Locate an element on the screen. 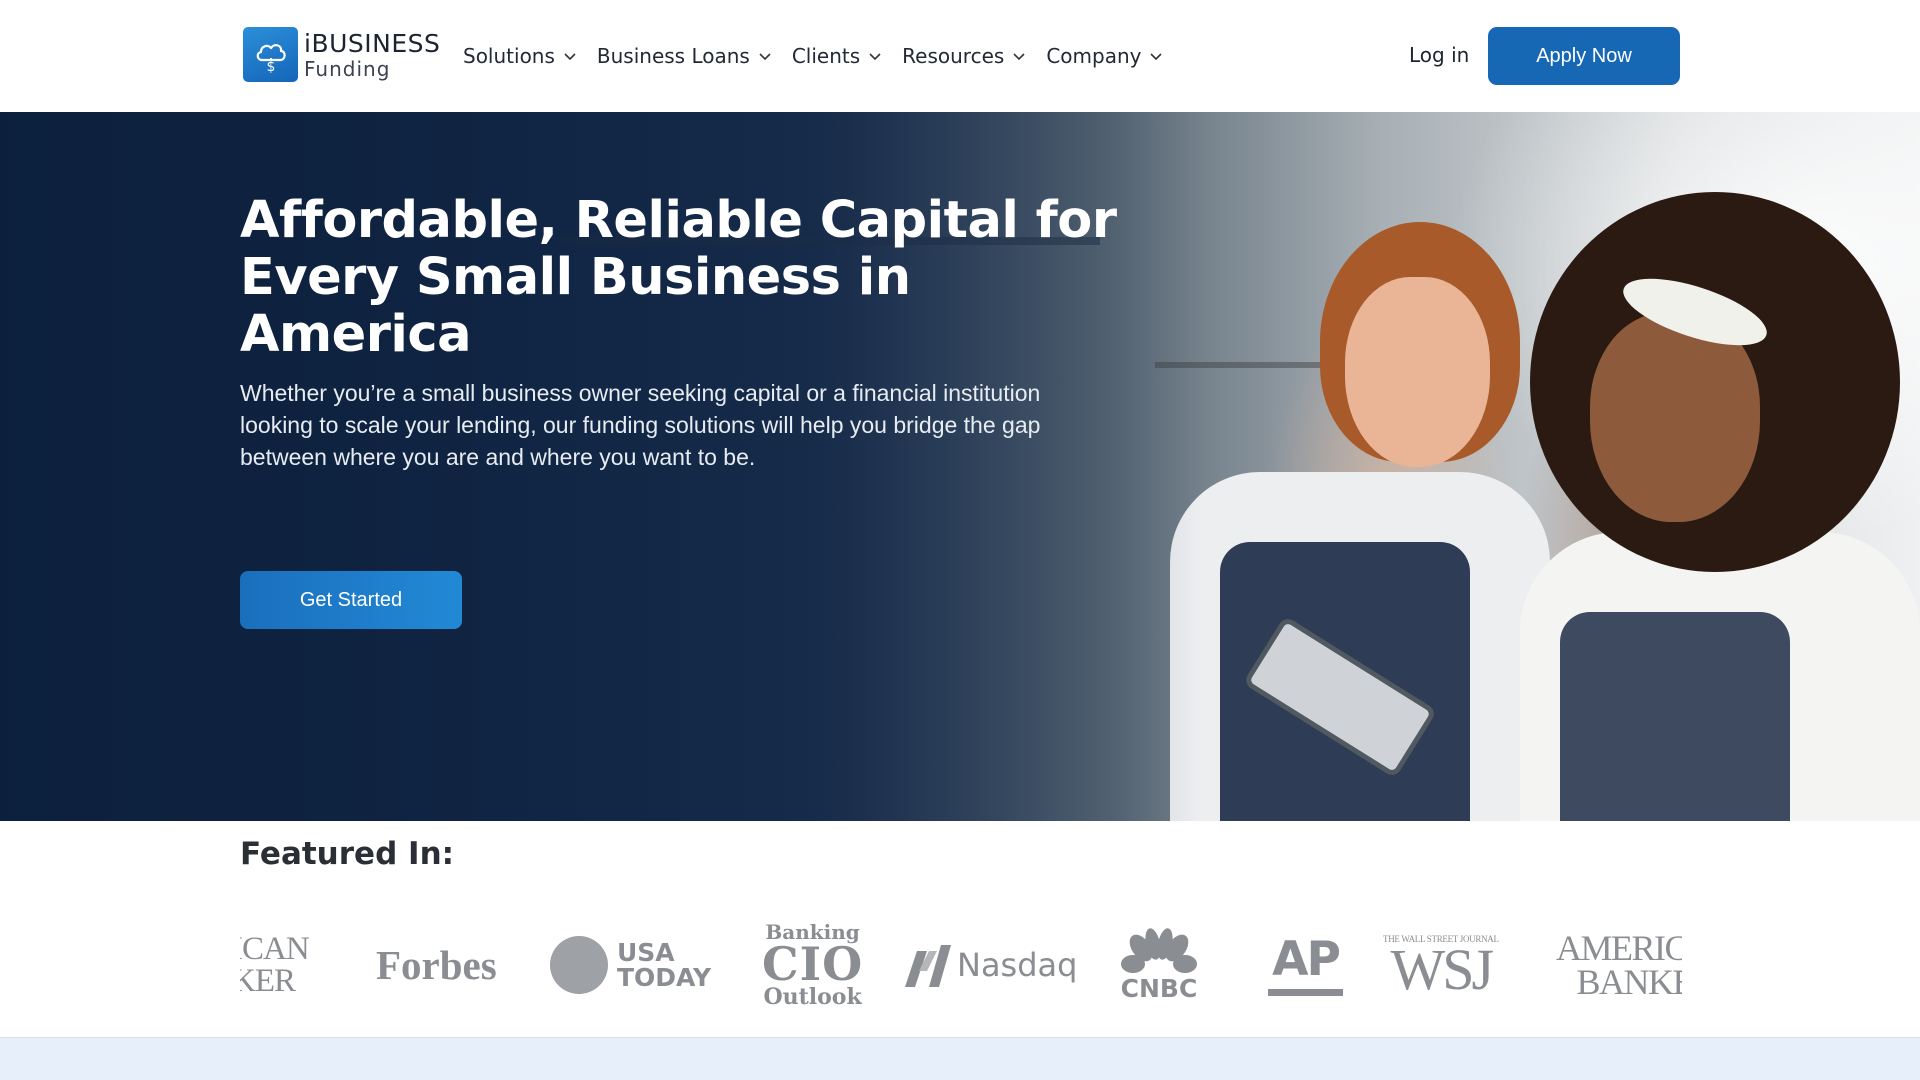 The width and height of the screenshot is (1920, 1080). nasdaq-logo: Nasdaq is located at coordinates (990, 965).